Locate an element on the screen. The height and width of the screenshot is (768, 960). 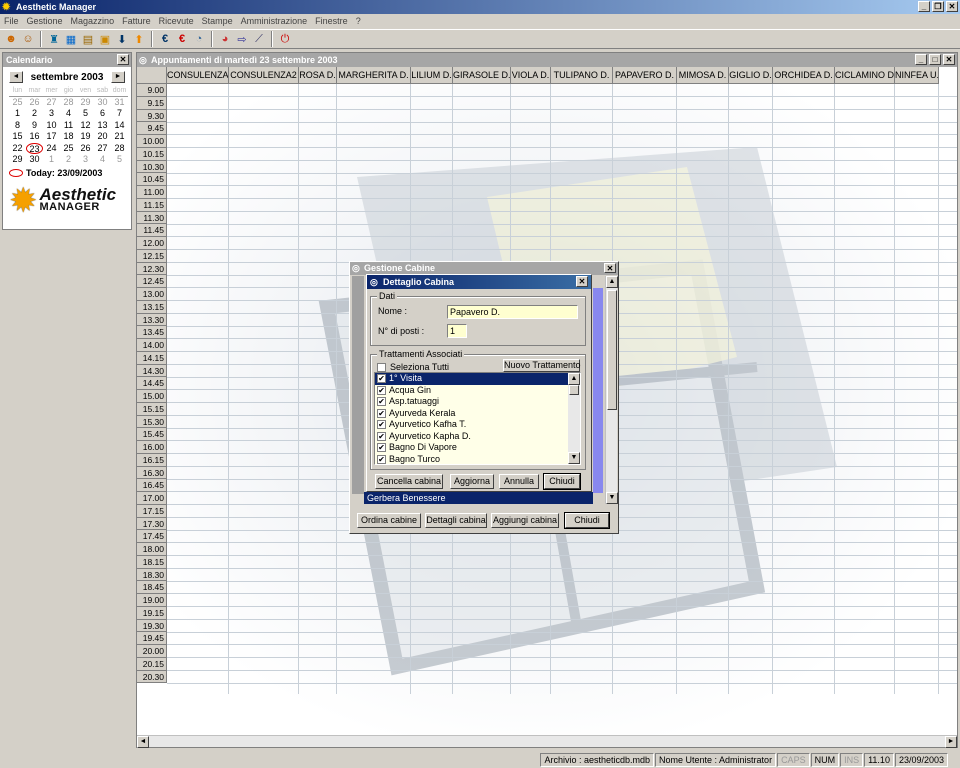
calendar-day: 18 is located at coordinates (68, 137).